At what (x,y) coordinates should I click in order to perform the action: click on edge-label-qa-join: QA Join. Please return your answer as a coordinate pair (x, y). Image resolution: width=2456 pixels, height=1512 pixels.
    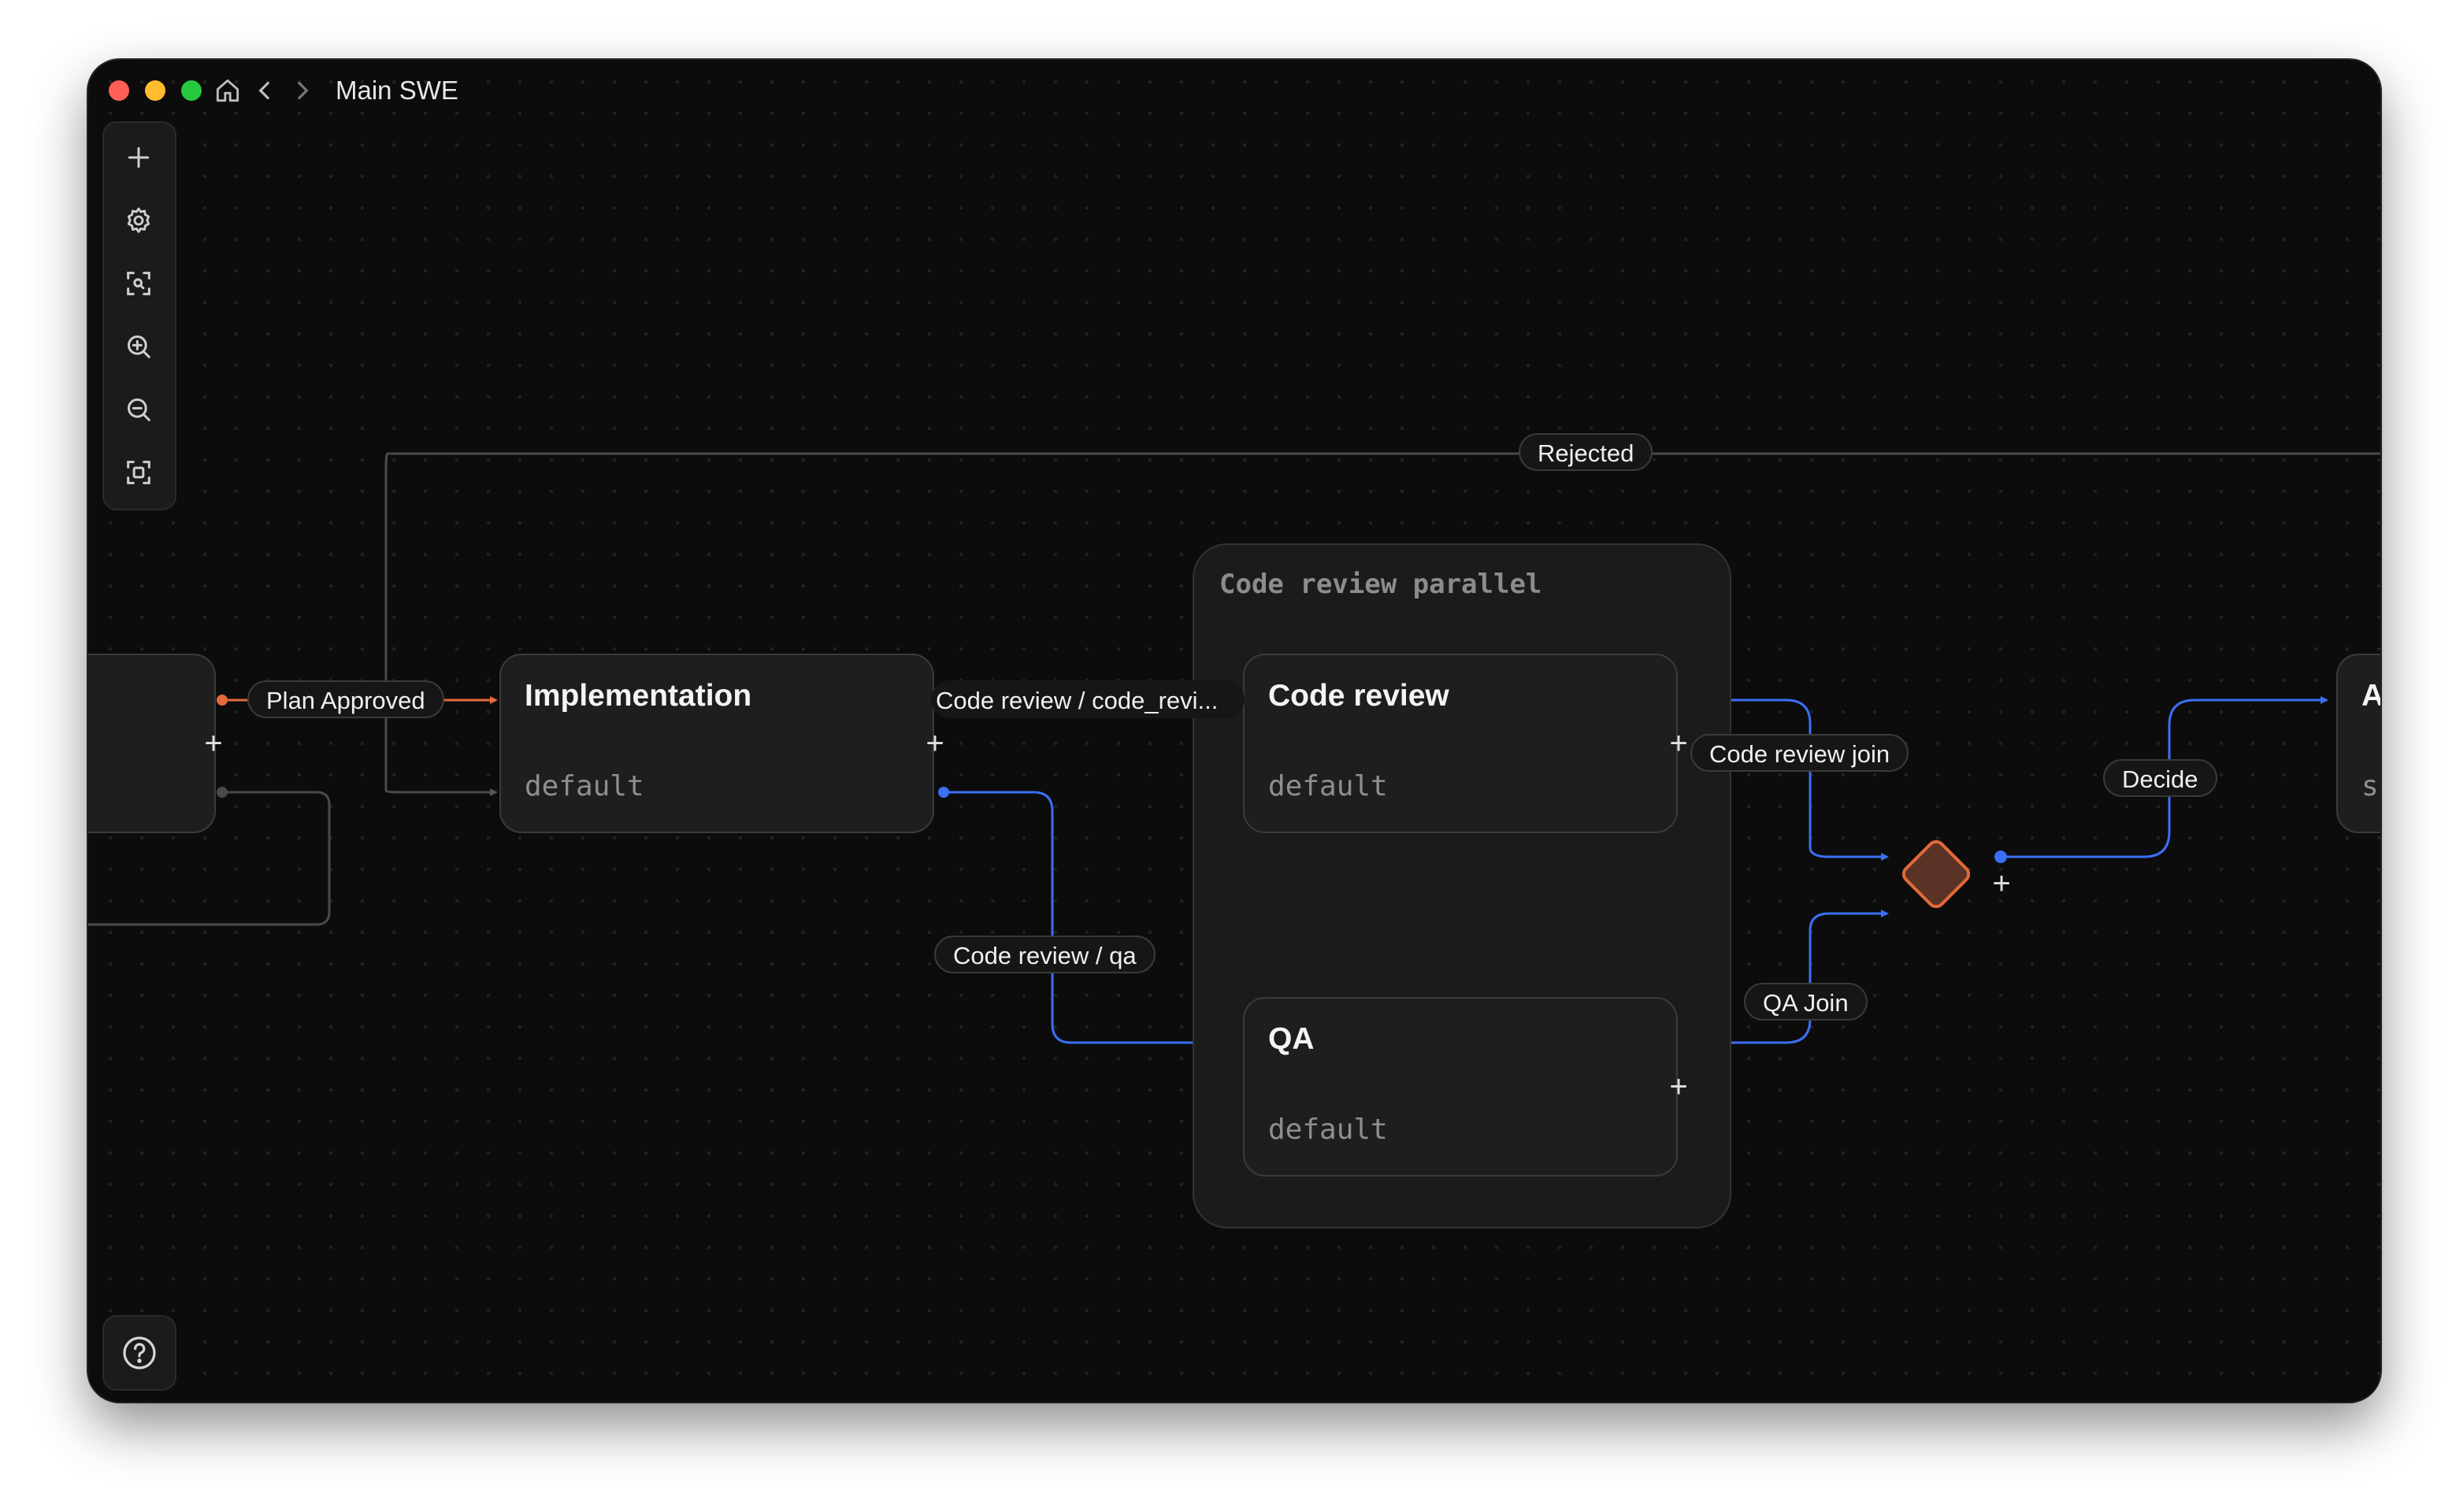
    Looking at the image, I should click on (1806, 1002).